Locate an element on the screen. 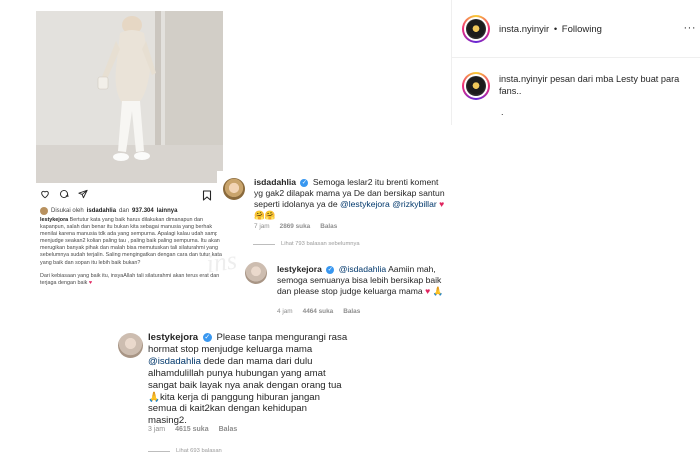 The image size is (700, 465). more-options-icon: ··· is located at coordinates (690, 28).